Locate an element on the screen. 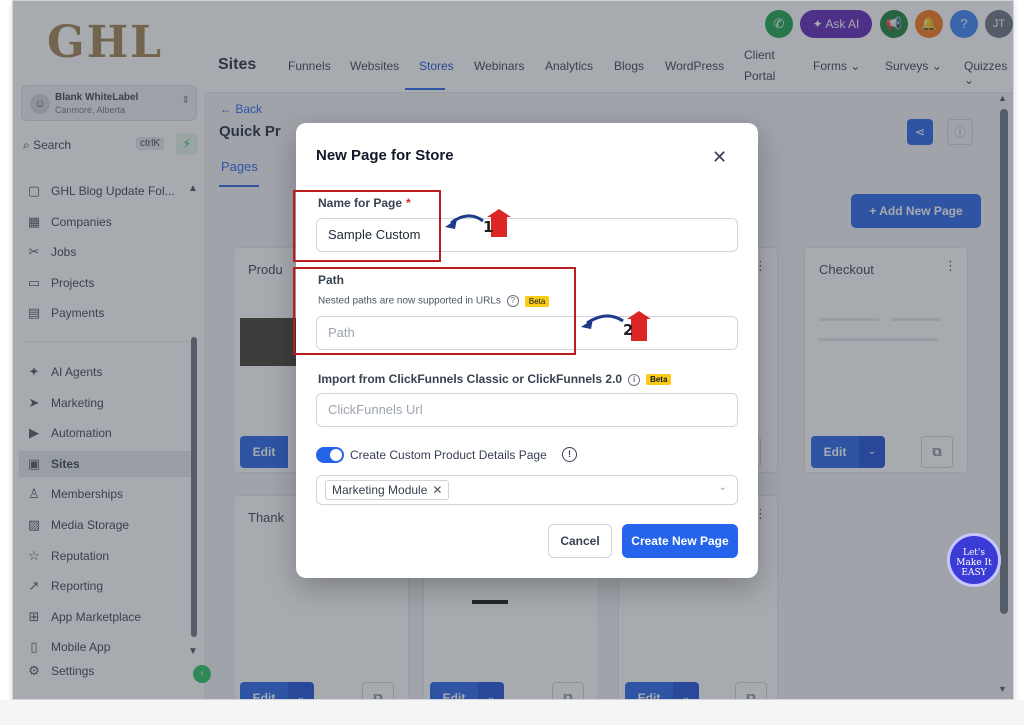  remove-chip-icon: ✕ is located at coordinates (437, 490).